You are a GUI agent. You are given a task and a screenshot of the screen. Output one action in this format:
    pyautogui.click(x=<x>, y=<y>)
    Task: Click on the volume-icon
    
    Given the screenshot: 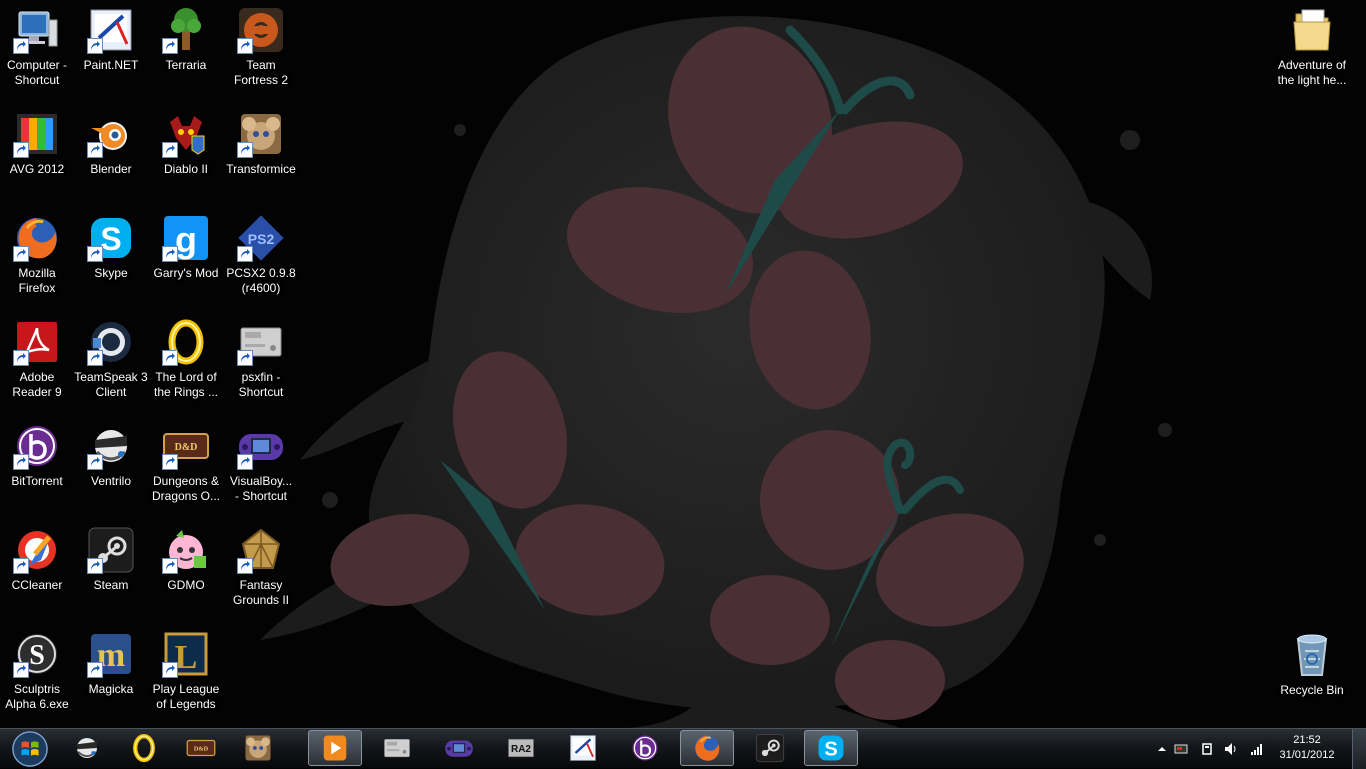 What is the action you would take?
    pyautogui.click(x=1231, y=749)
    